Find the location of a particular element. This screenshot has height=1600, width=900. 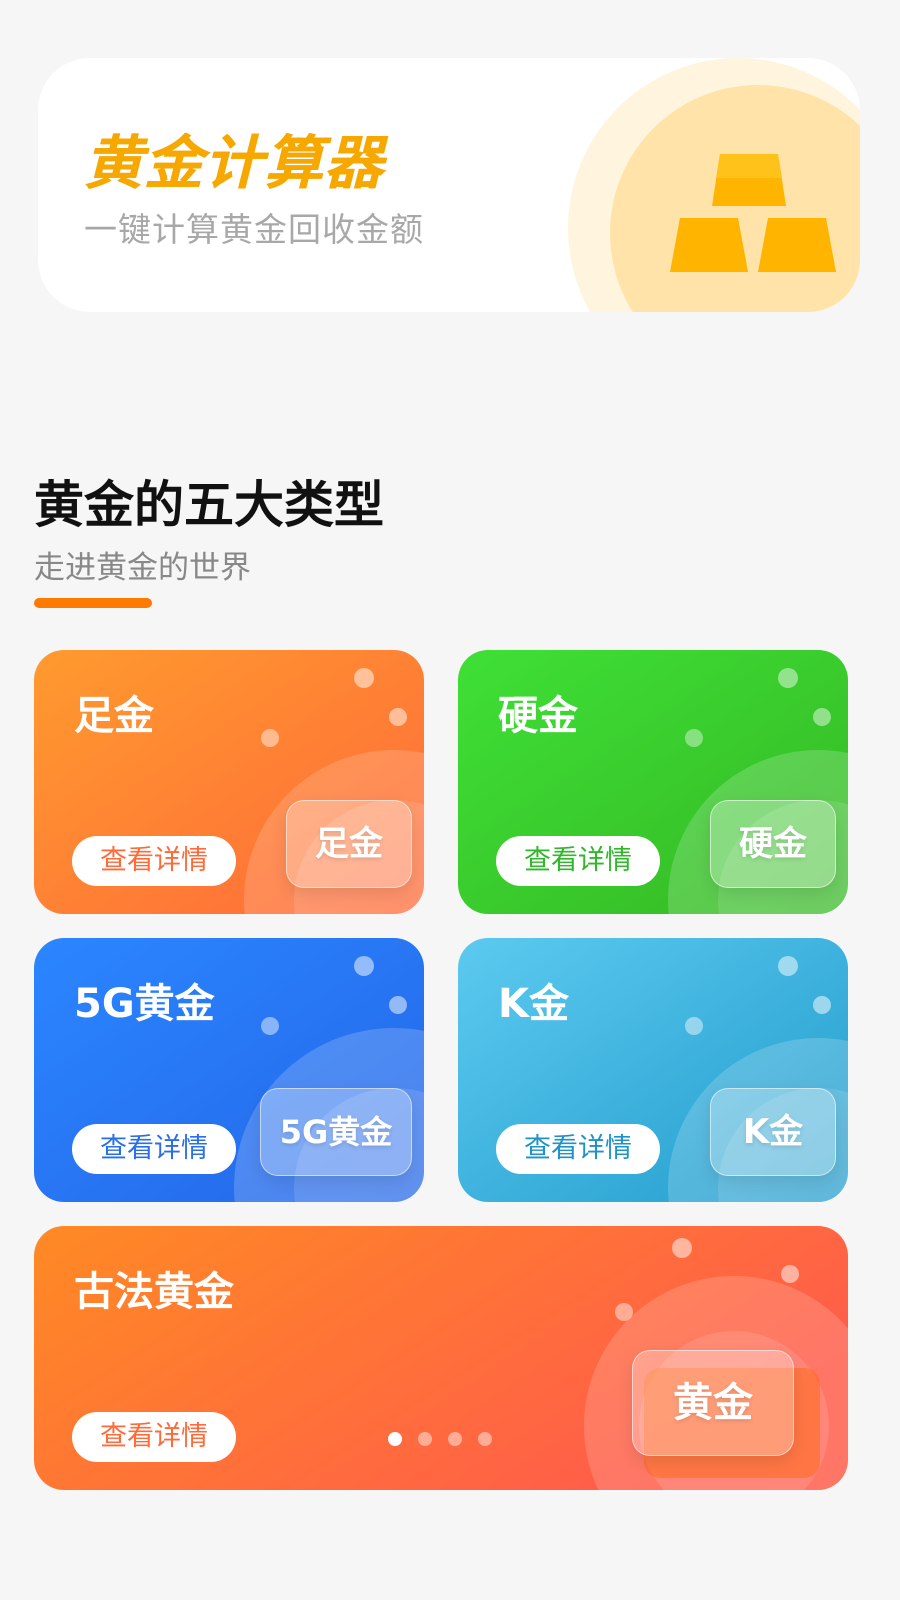

section-title: 黄金的五大类型 is located at coordinates (209, 505).